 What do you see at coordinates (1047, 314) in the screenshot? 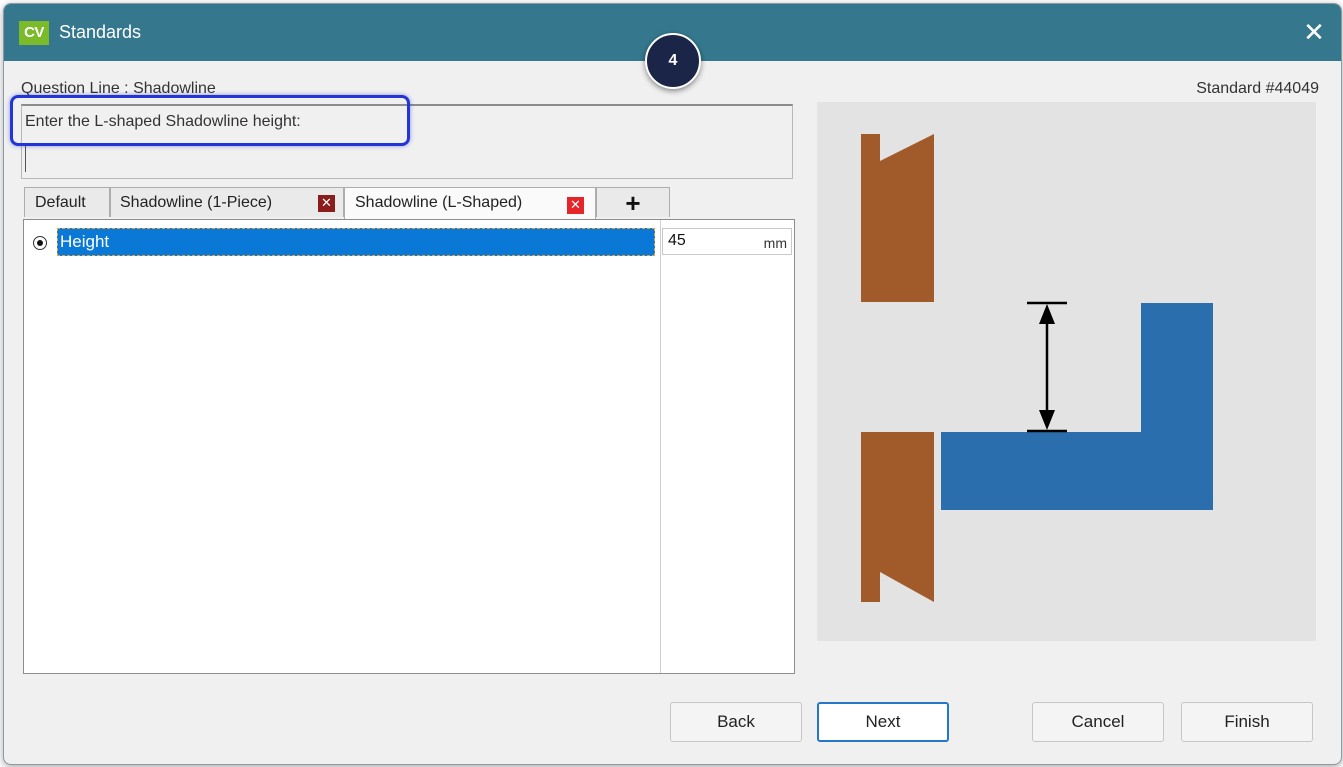
I see `arrow-up-icon` at bounding box center [1047, 314].